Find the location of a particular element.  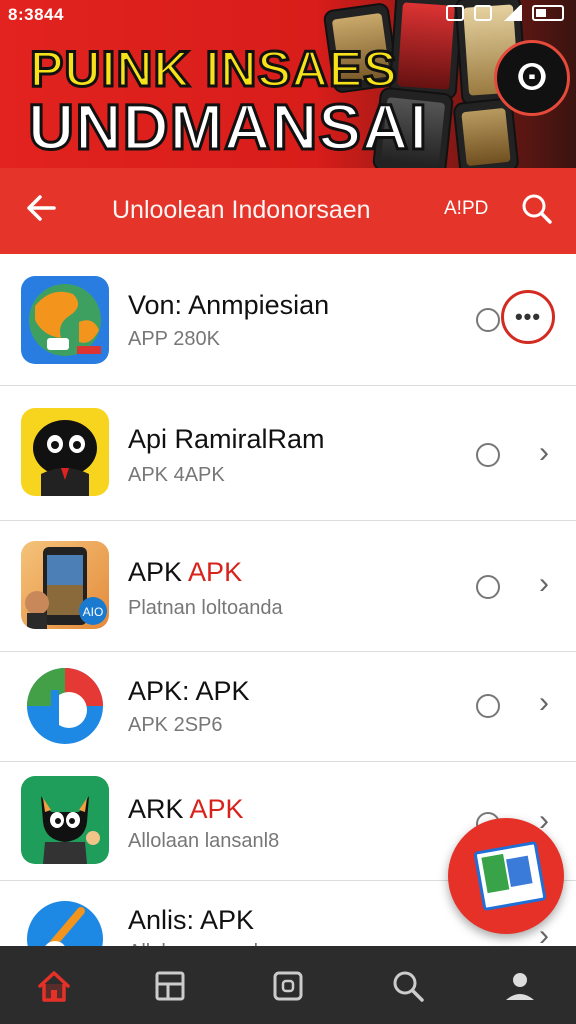

bottom-navigation is located at coordinates (288, 985).